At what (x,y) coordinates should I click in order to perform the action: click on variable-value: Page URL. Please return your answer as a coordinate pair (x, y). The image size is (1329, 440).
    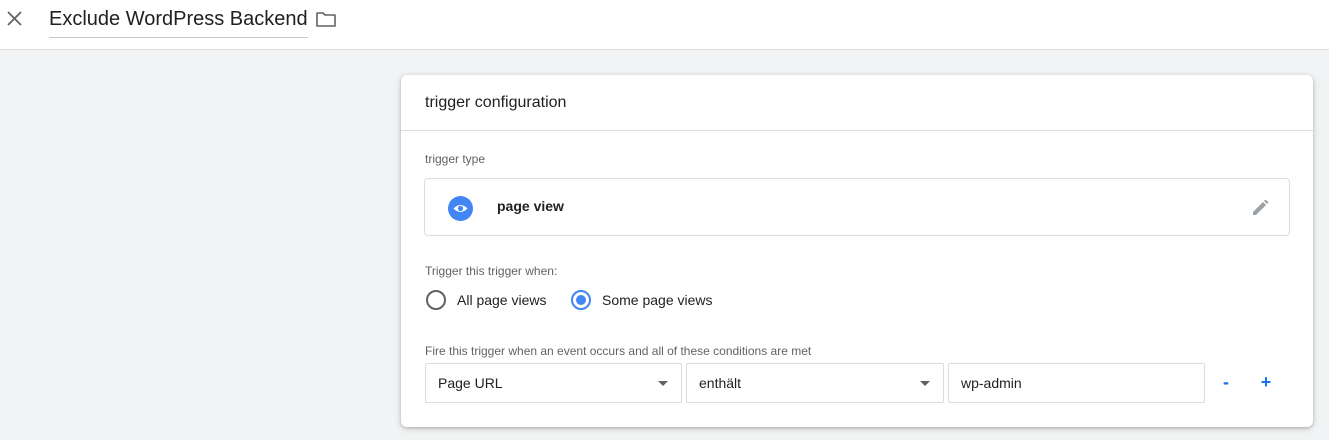
    Looking at the image, I should click on (470, 383).